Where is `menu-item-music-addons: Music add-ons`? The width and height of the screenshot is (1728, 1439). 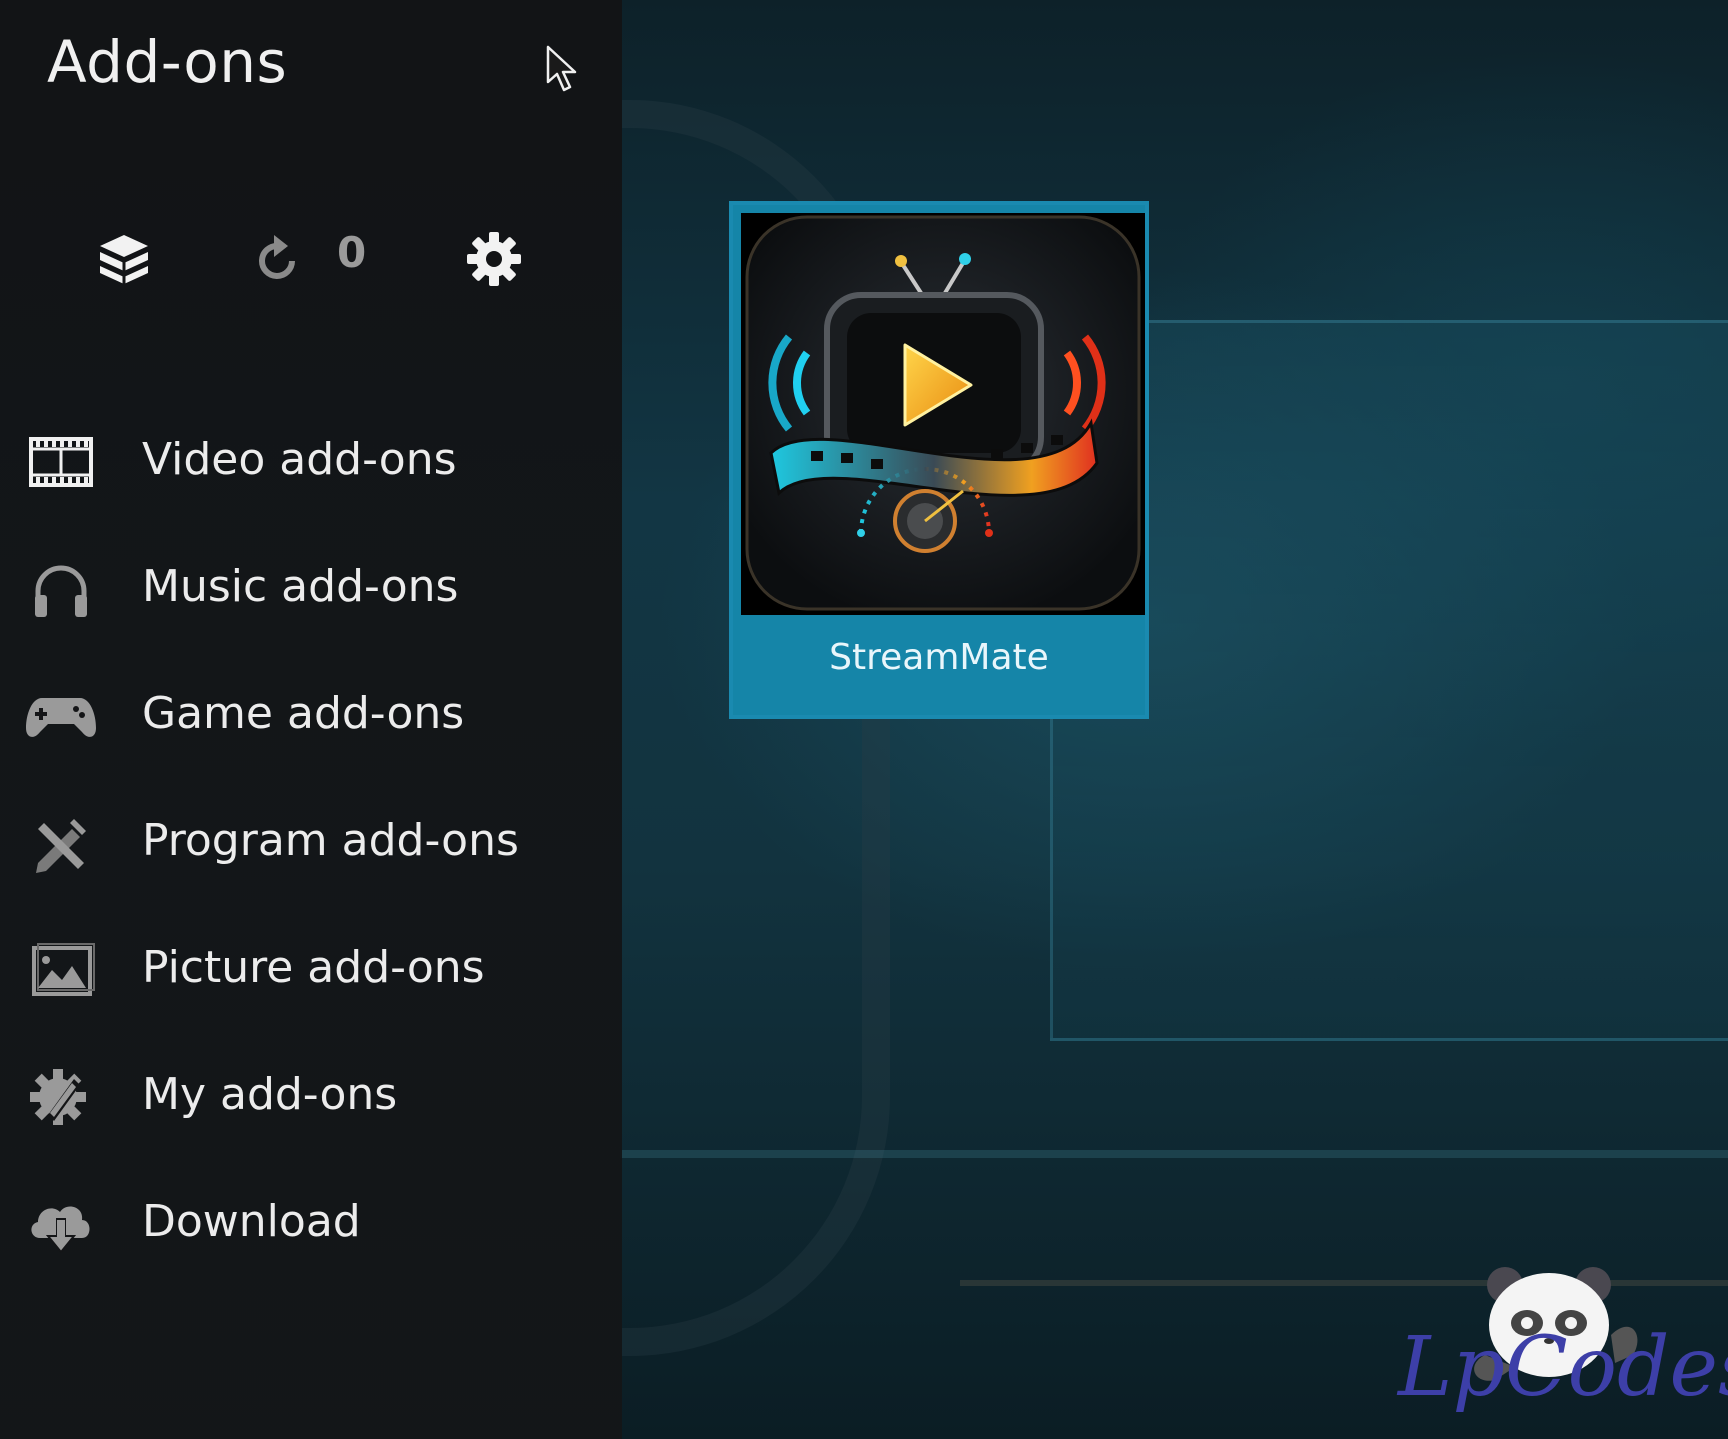
menu-item-music-addons: Music add-ons is located at coordinates (311, 589).